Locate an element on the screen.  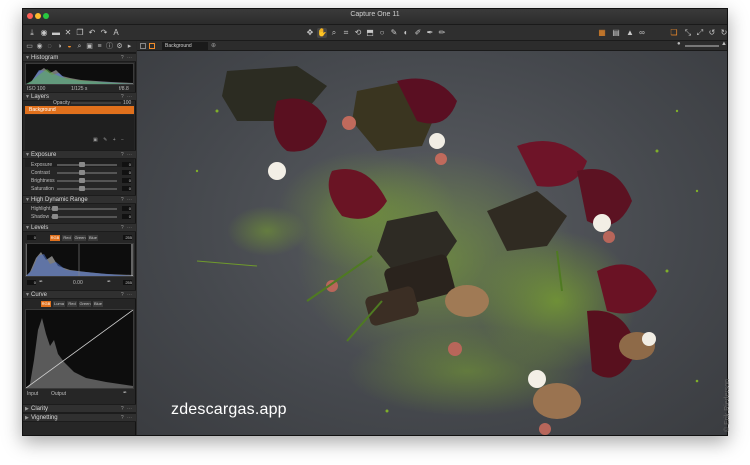
layers-view-icon: ❏ is located at coordinates (674, 33).